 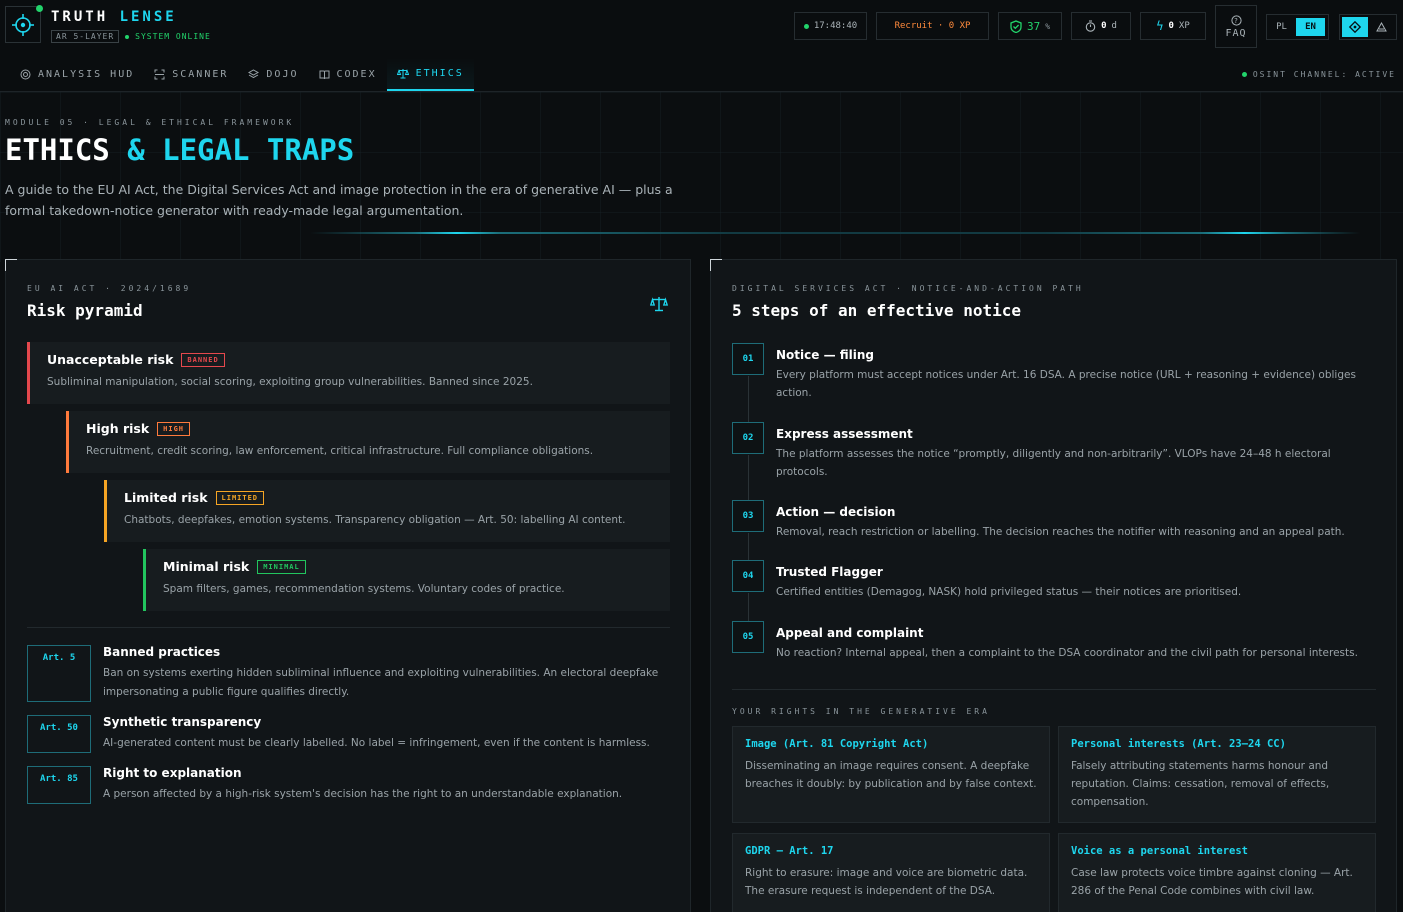 What do you see at coordinates (203, 359) in the screenshot?
I see `tier-badge: BANNED` at bounding box center [203, 359].